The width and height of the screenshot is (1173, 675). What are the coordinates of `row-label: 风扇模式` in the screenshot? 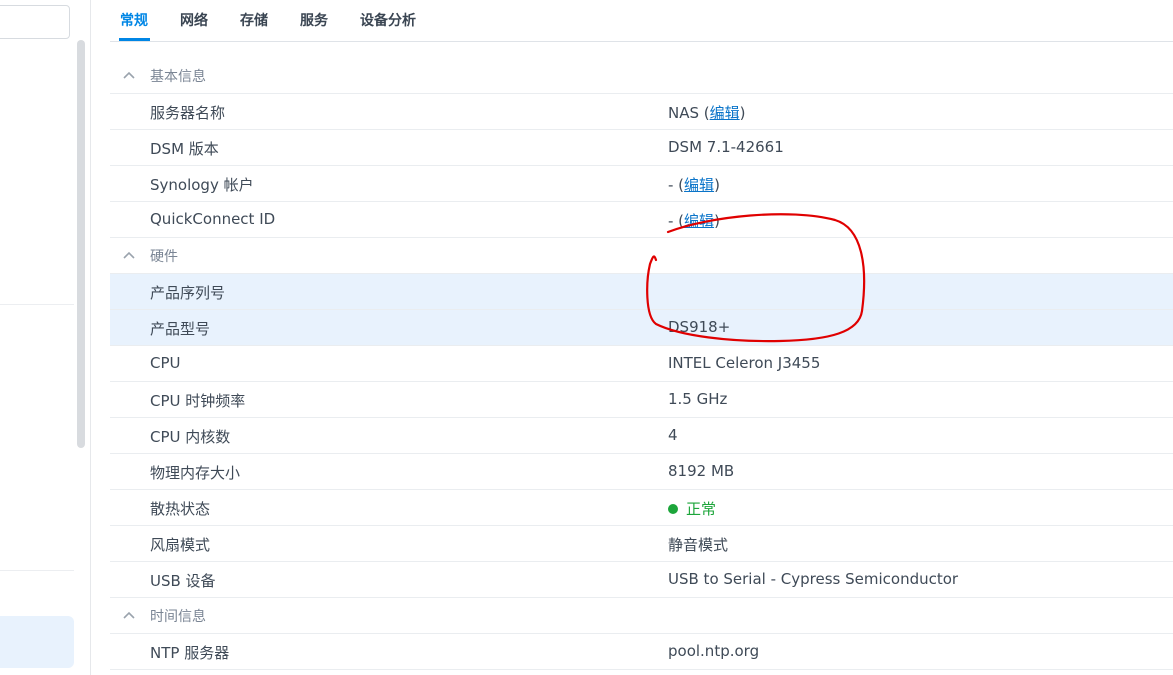 It's located at (180, 545).